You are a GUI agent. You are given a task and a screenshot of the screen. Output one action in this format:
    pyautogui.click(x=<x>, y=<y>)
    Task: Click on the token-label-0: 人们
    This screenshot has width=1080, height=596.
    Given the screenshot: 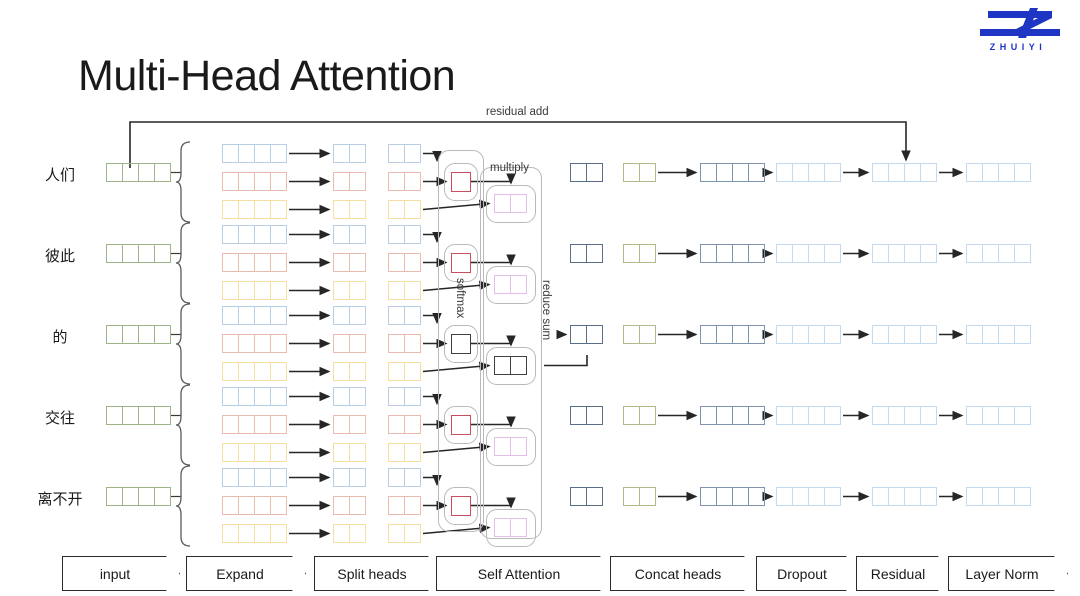 What is the action you would take?
    pyautogui.click(x=59, y=175)
    